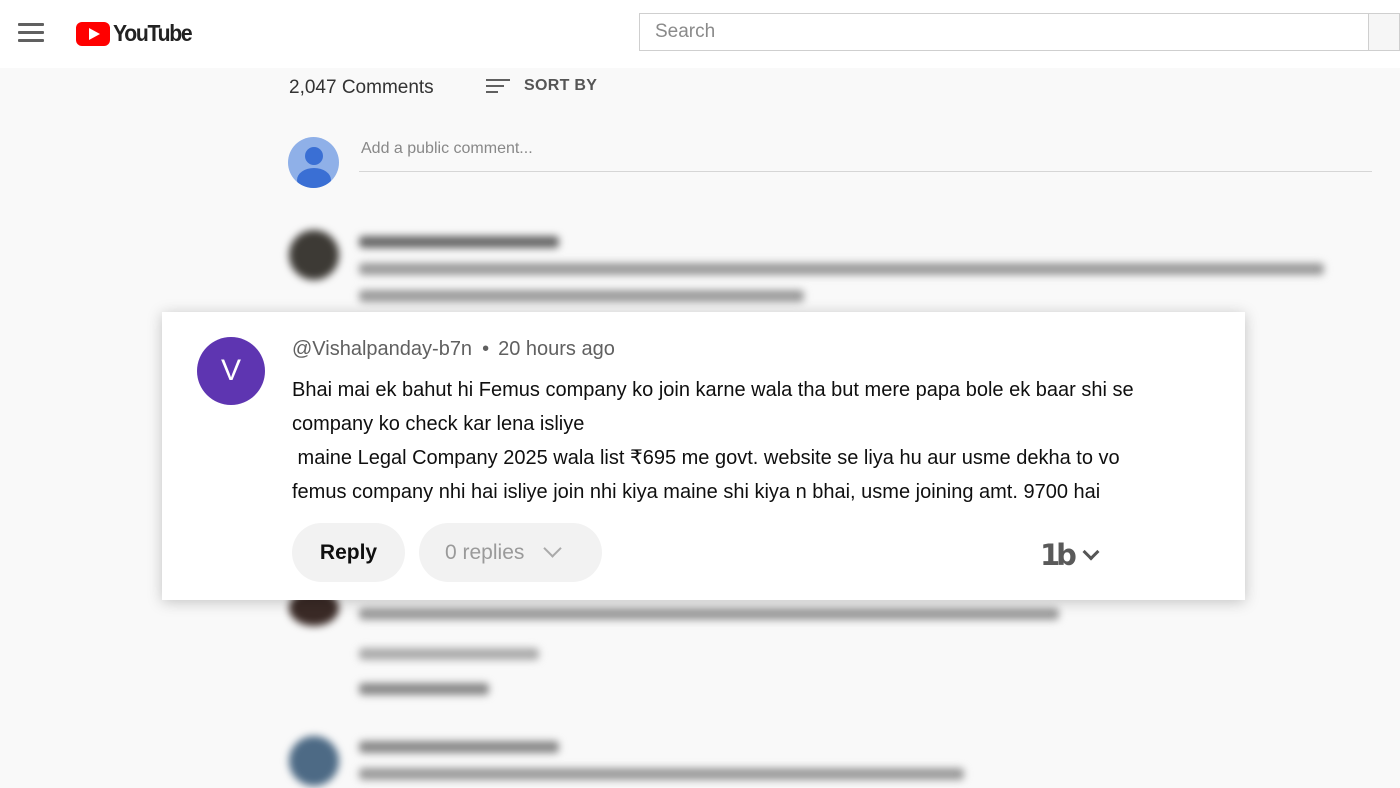 The width and height of the screenshot is (1400, 788). What do you see at coordinates (485, 552) in the screenshot?
I see `replies-label: 0 replies` at bounding box center [485, 552].